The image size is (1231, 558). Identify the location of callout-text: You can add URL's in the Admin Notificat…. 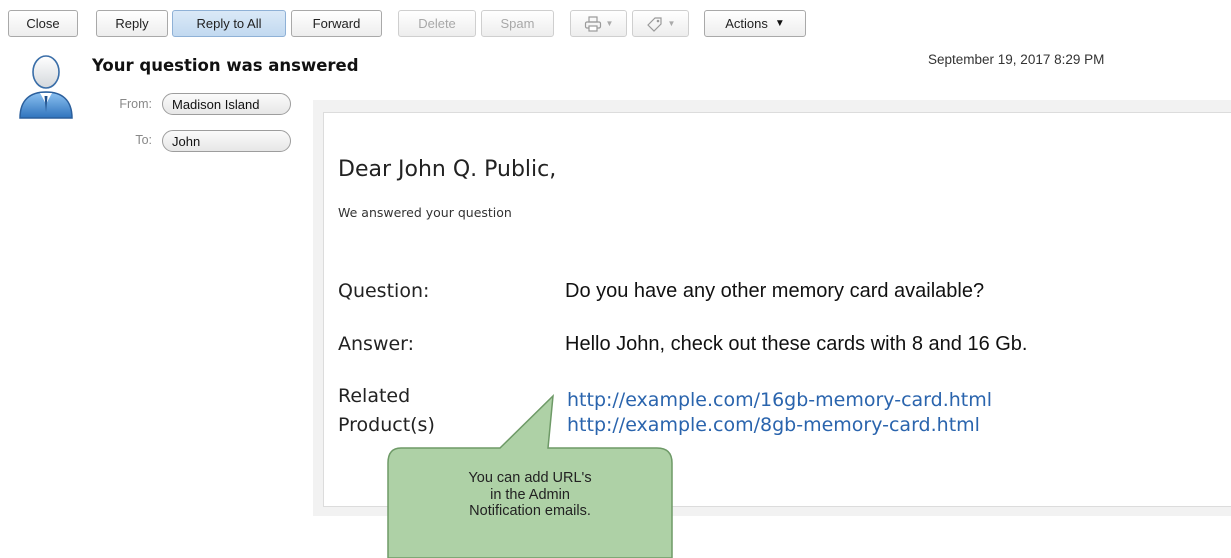
(530, 495).